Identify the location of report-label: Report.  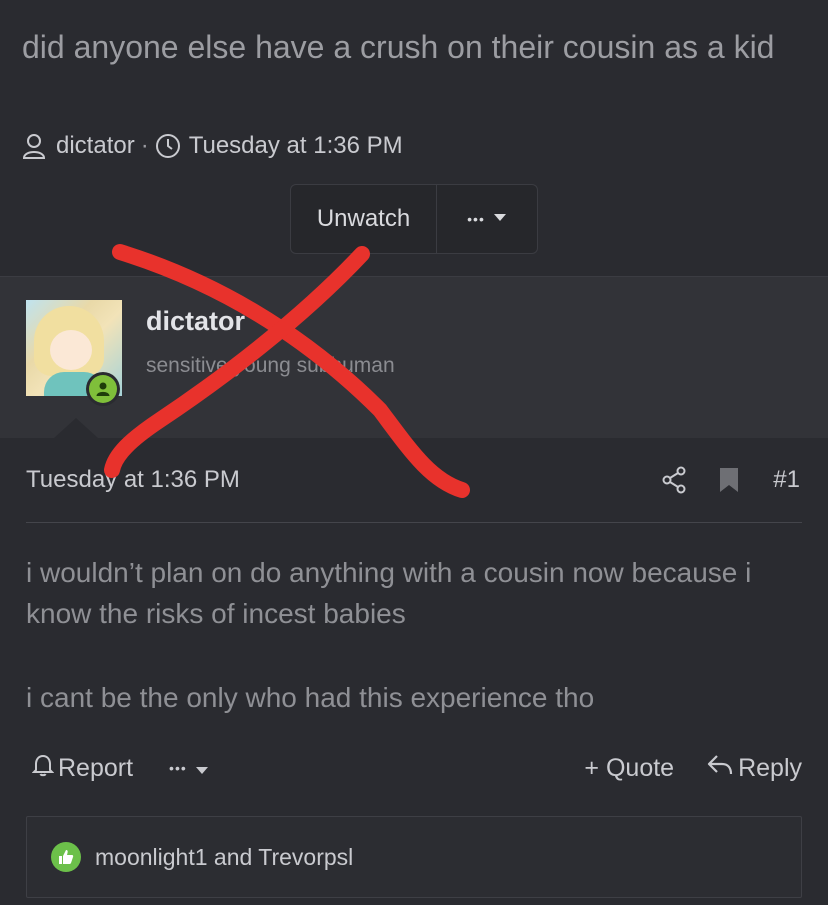
(96, 767).